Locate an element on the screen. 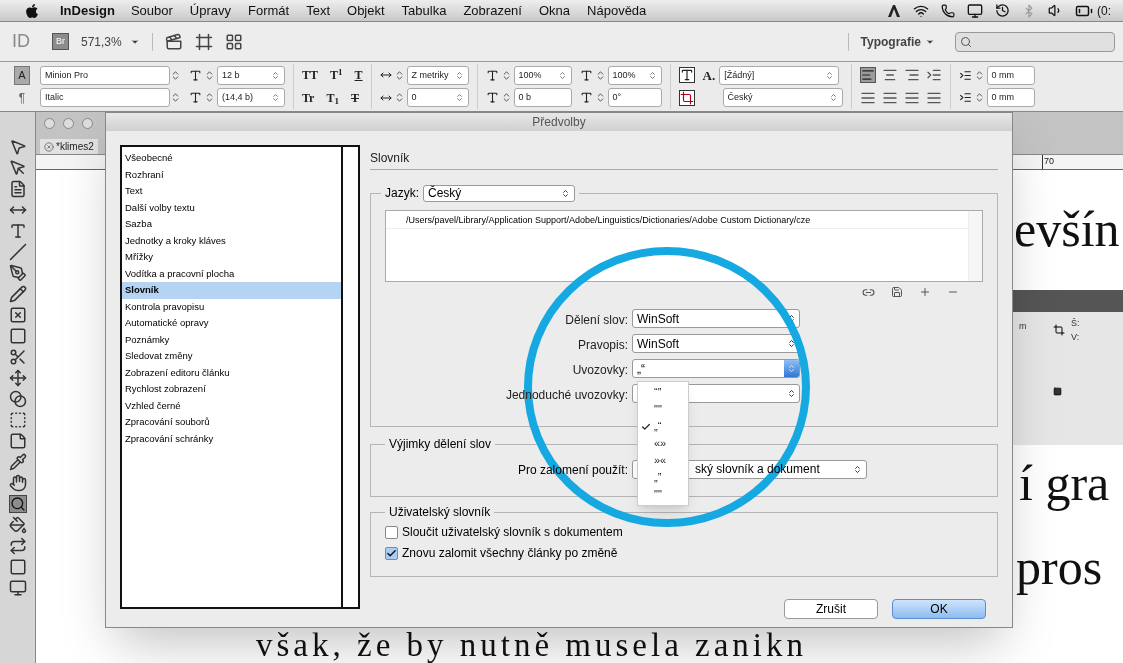  scissors-icon is located at coordinates (17, 357).